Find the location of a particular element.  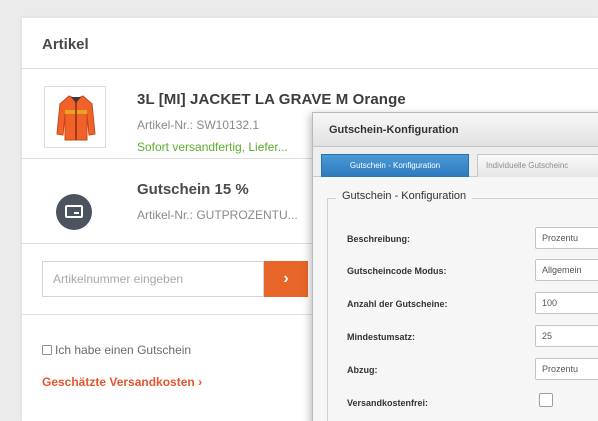

voucher-checkbox-row: Ich habe einen Gutschein is located at coordinates (116, 350).